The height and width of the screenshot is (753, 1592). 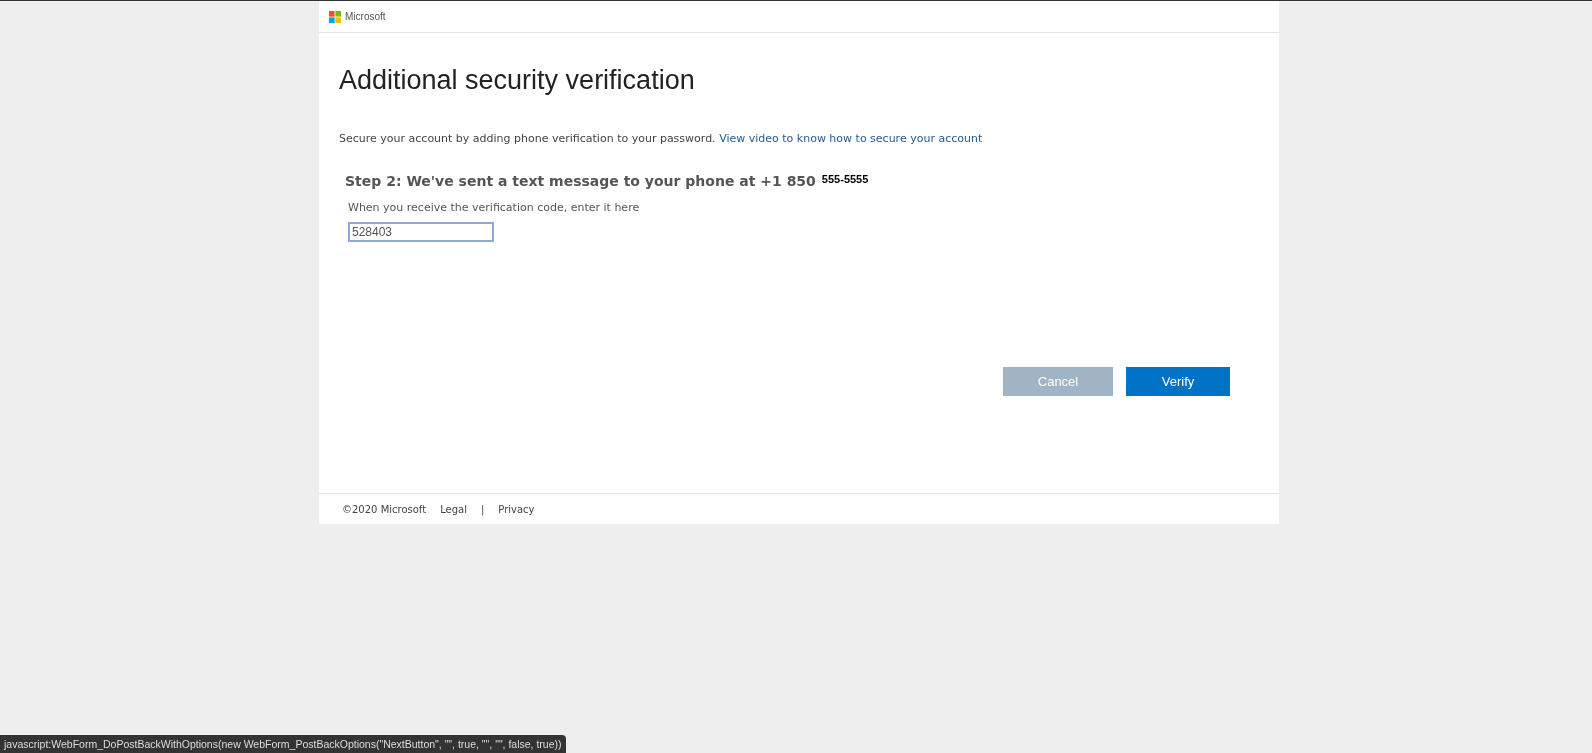 I want to click on page-title: Additional security verification, so click(x=517, y=80).